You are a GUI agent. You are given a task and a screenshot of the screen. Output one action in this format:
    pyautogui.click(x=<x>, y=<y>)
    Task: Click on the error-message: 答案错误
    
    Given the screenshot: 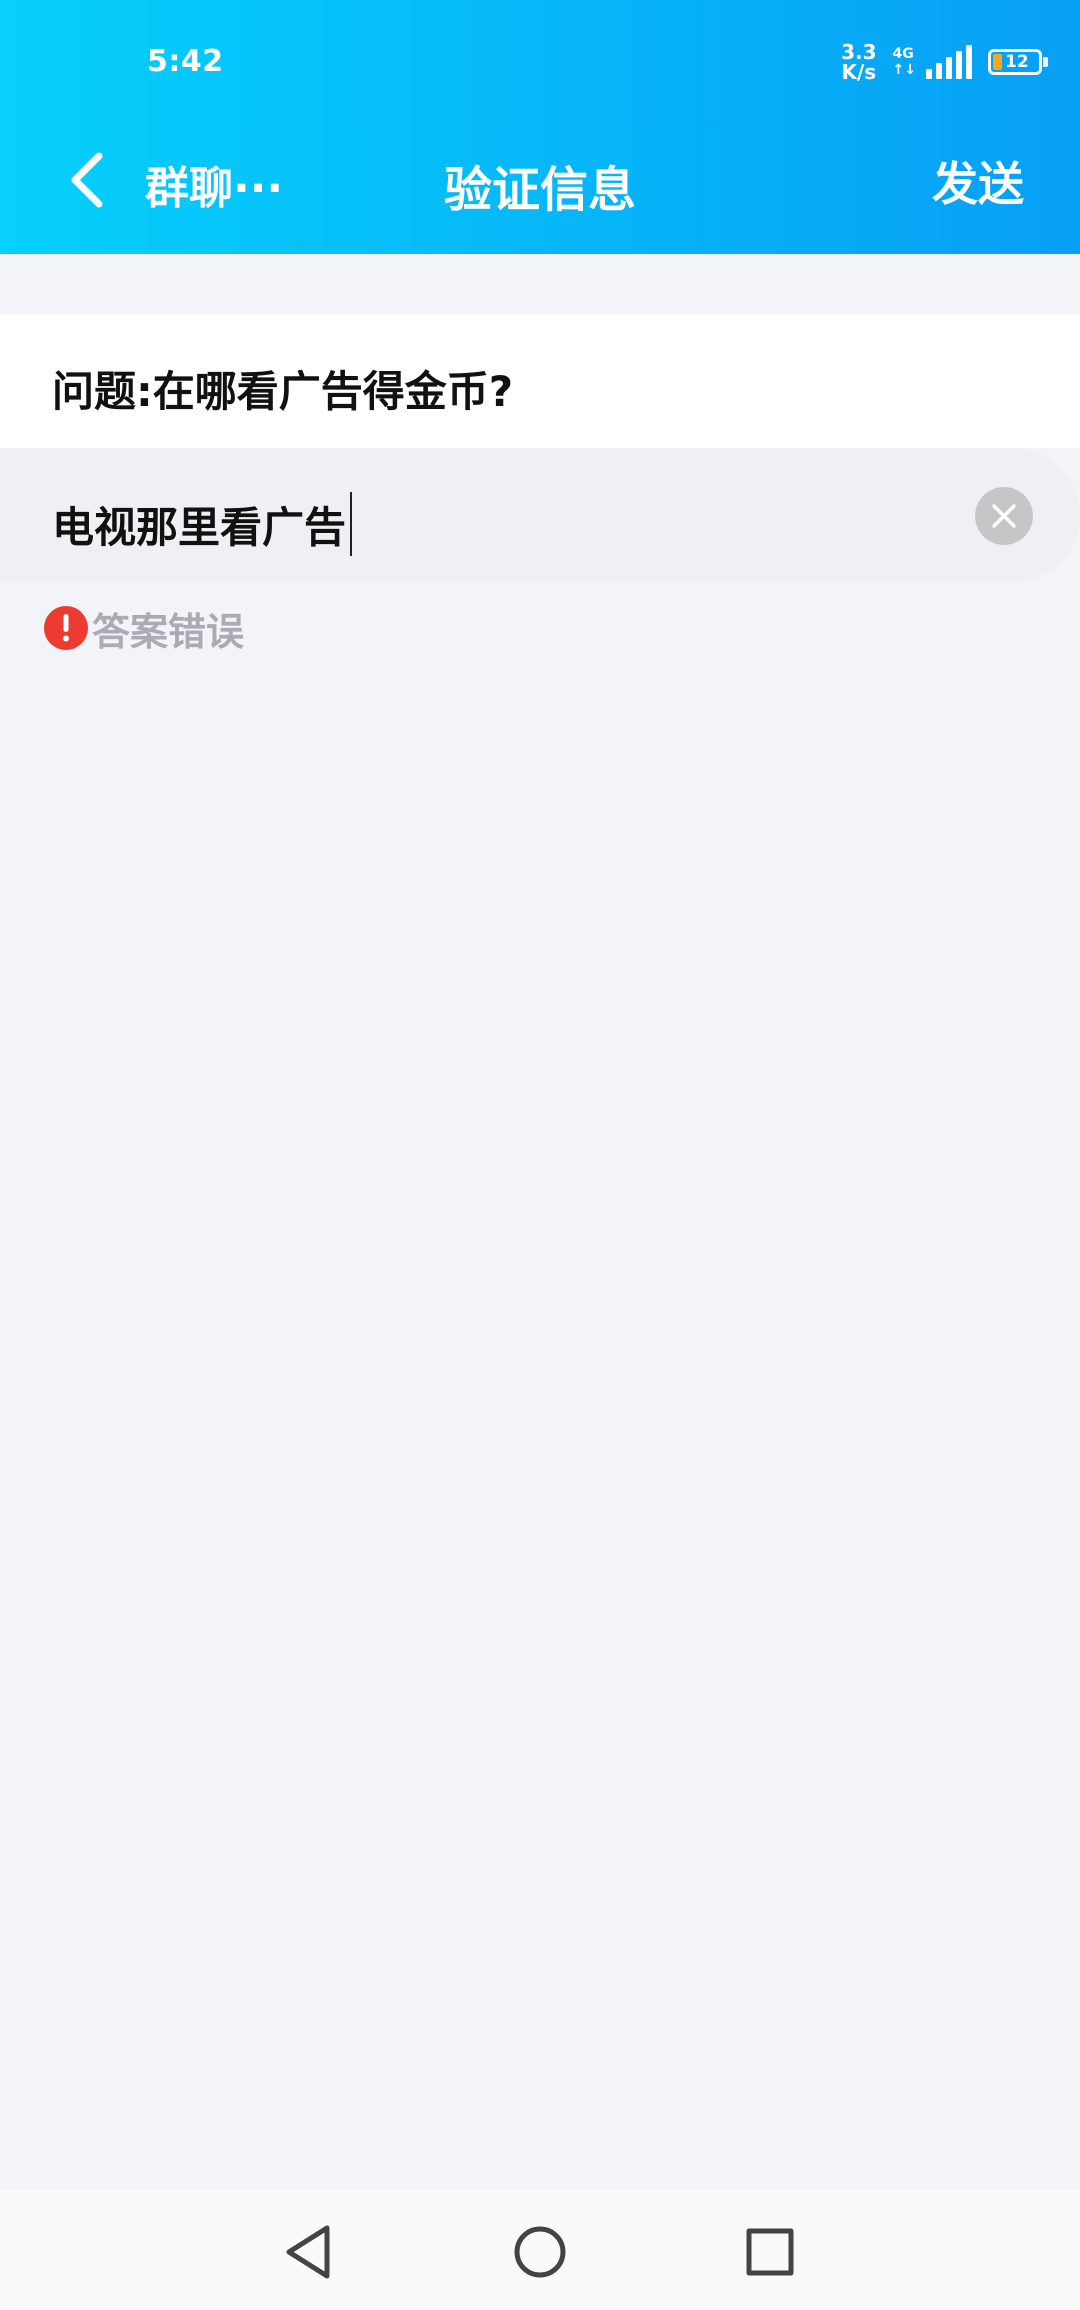 What is the action you would take?
    pyautogui.click(x=144, y=629)
    